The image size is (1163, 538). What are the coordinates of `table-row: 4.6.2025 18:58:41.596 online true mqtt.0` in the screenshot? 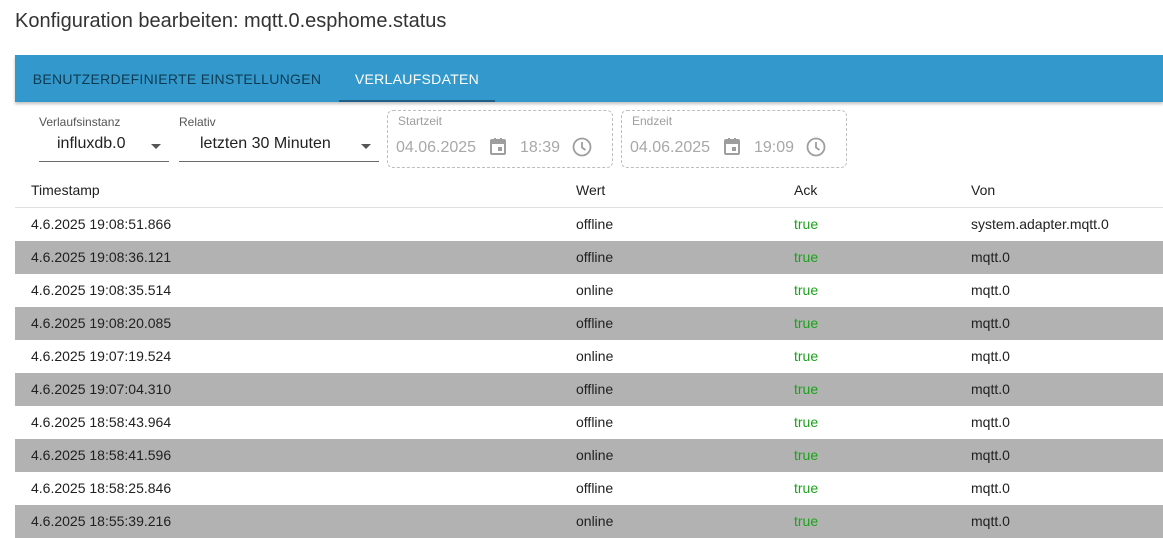 It's located at (589, 455).